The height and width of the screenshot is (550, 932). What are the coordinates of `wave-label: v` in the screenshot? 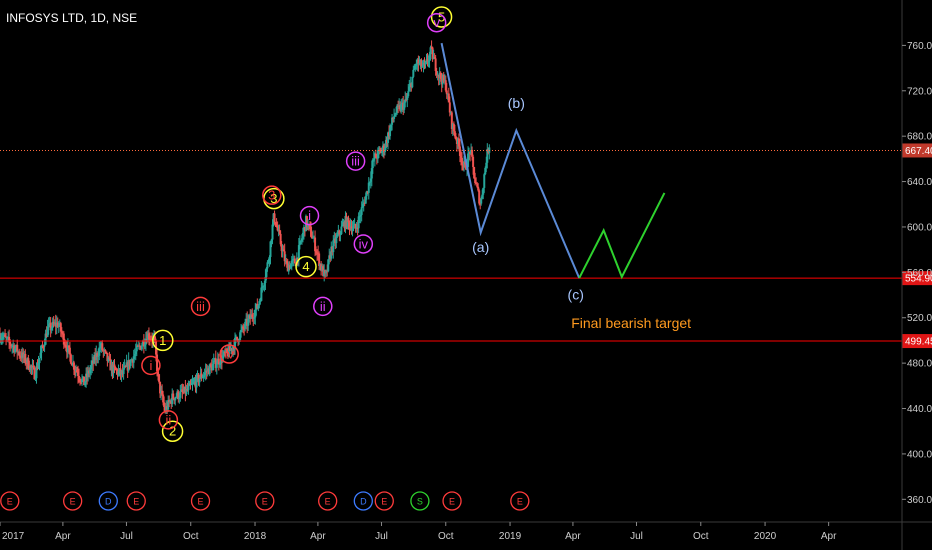 It's located at (436, 22).